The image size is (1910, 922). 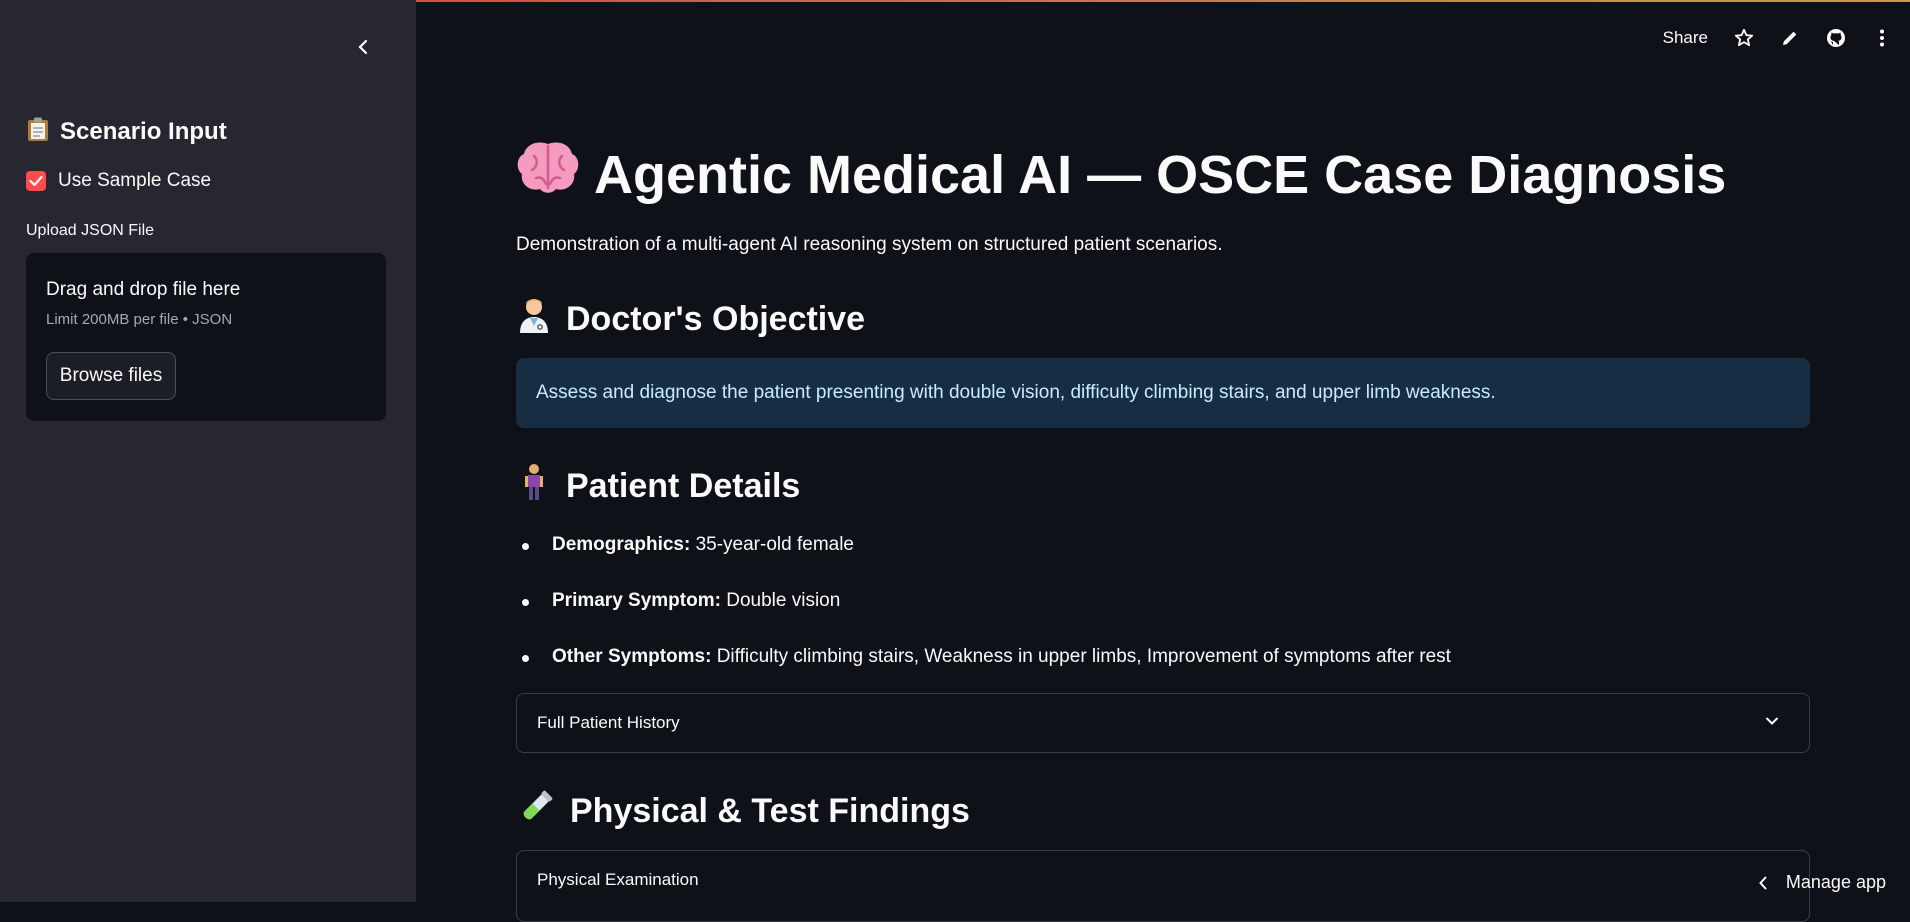 I want to click on manage-app-button: Manage app, so click(x=1822, y=882).